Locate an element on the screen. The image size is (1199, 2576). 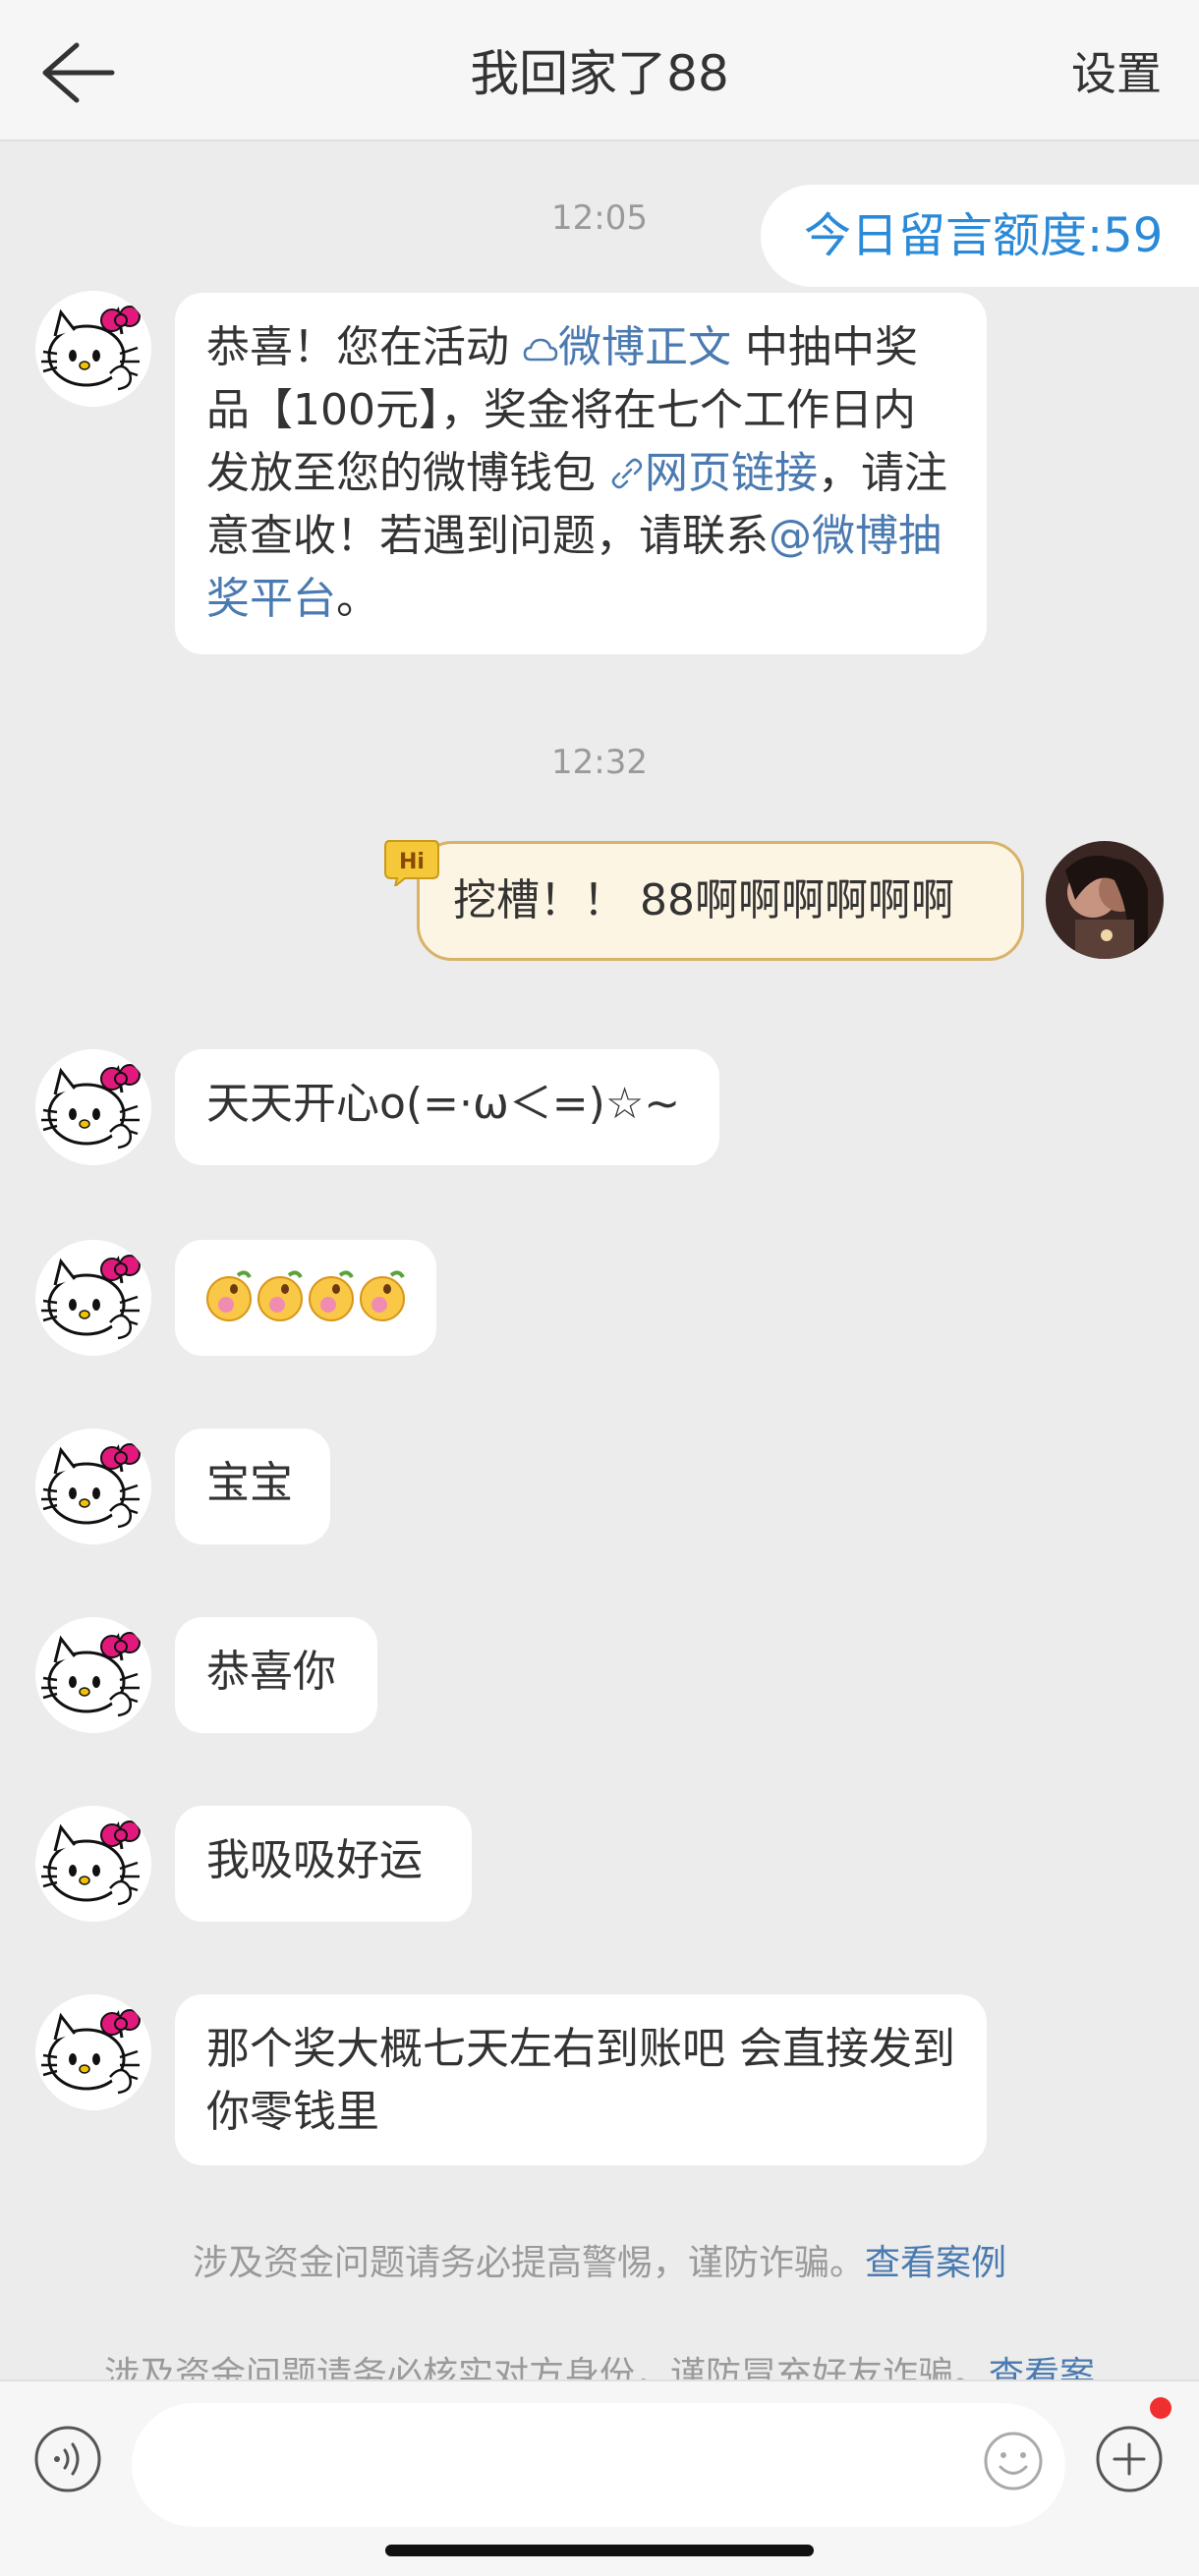
fraud-warning-notice: 涉及资金问题请务必核实对方身份，谨防冒充好友诈骗。查看案 is located at coordinates (599, 2362).